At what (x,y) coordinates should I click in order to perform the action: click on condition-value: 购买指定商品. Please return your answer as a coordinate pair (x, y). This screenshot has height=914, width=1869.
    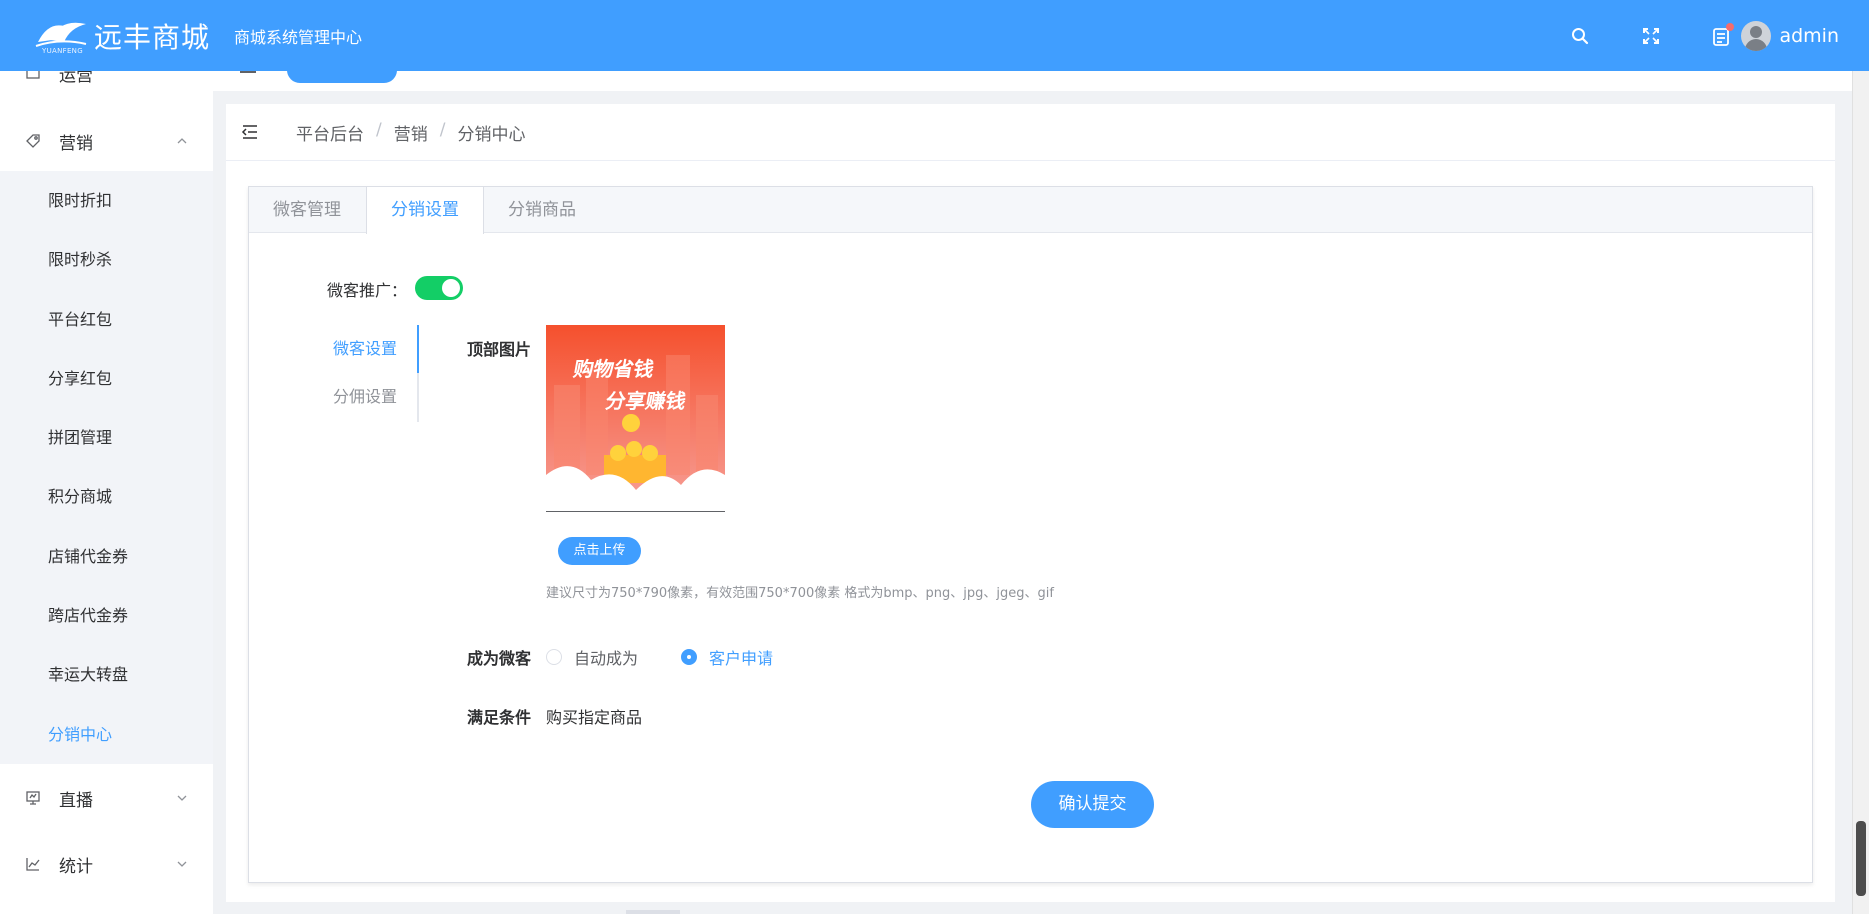
    Looking at the image, I should click on (594, 717).